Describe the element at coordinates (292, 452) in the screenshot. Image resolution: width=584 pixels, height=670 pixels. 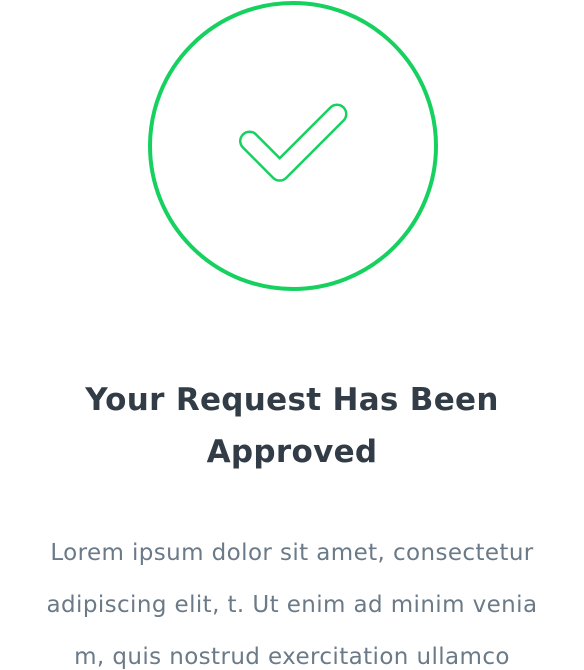
I see `title-line: Approved` at that location.